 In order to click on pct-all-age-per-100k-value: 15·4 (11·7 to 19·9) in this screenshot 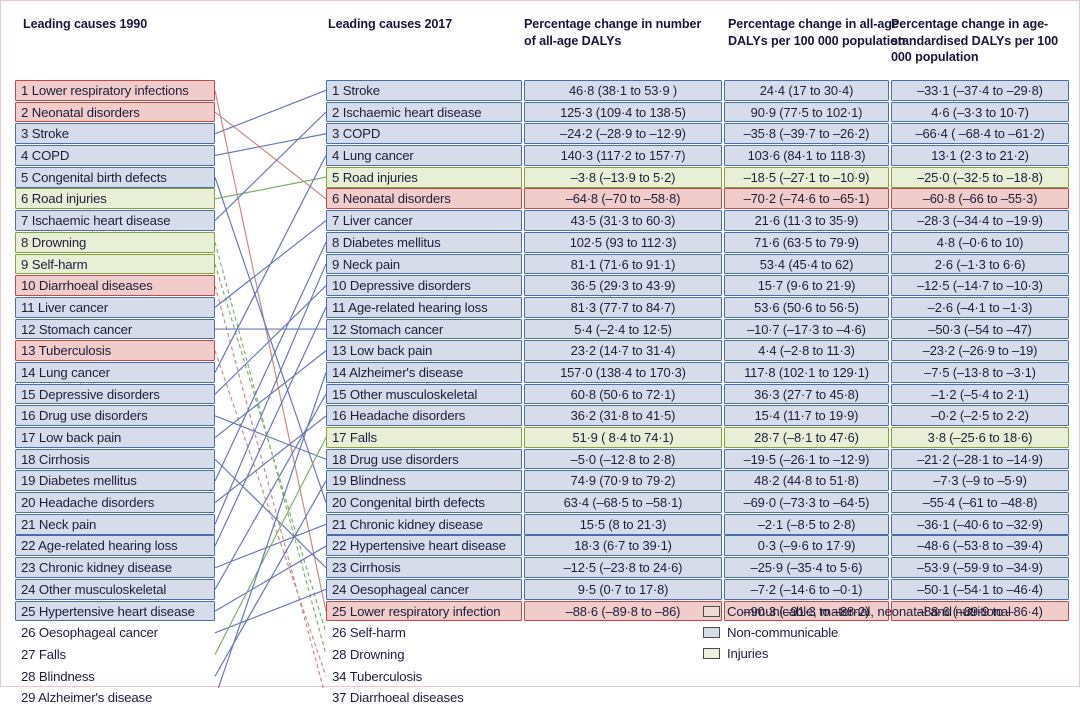, I will do `click(806, 416)`.